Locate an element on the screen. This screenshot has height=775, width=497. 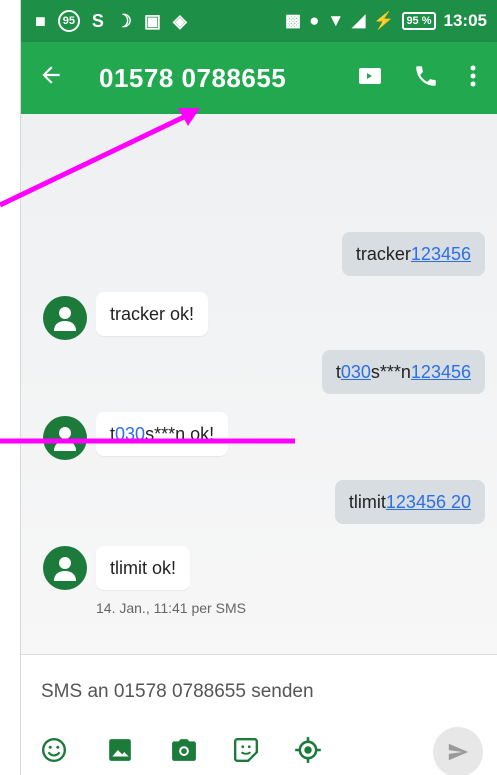
outgoing-message: tlimit123456 20 is located at coordinates (409, 502).